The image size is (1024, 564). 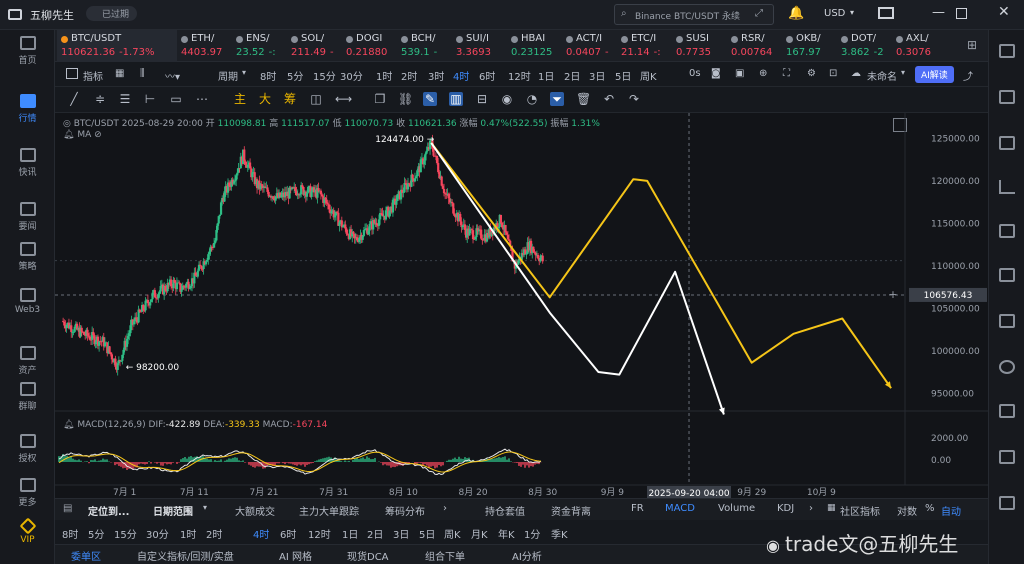 I want to click on bell-icon: 🔔, so click(x=796, y=13).